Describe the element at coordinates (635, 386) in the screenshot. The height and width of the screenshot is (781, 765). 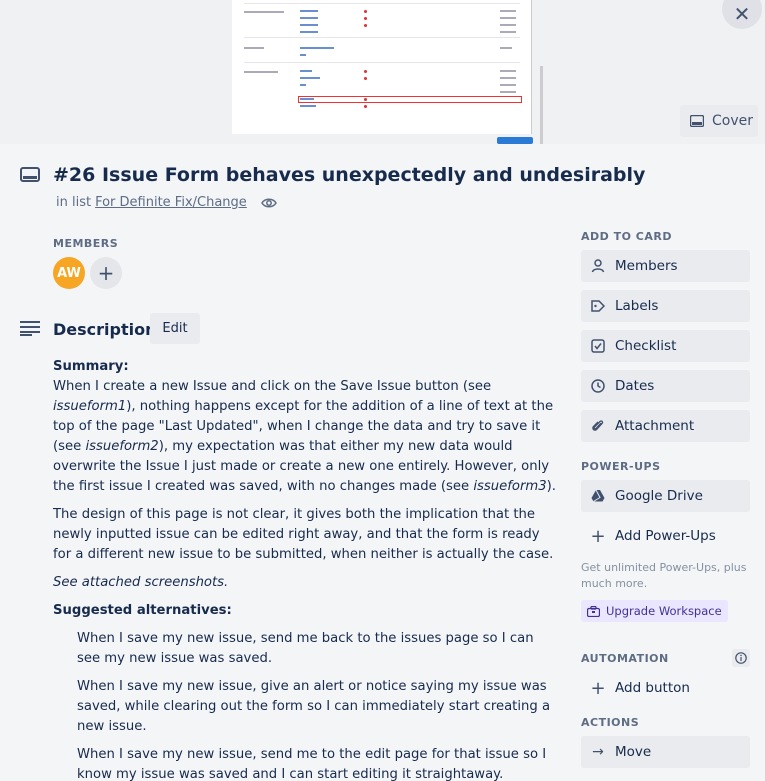
I see `dates-button-label: Dates` at that location.